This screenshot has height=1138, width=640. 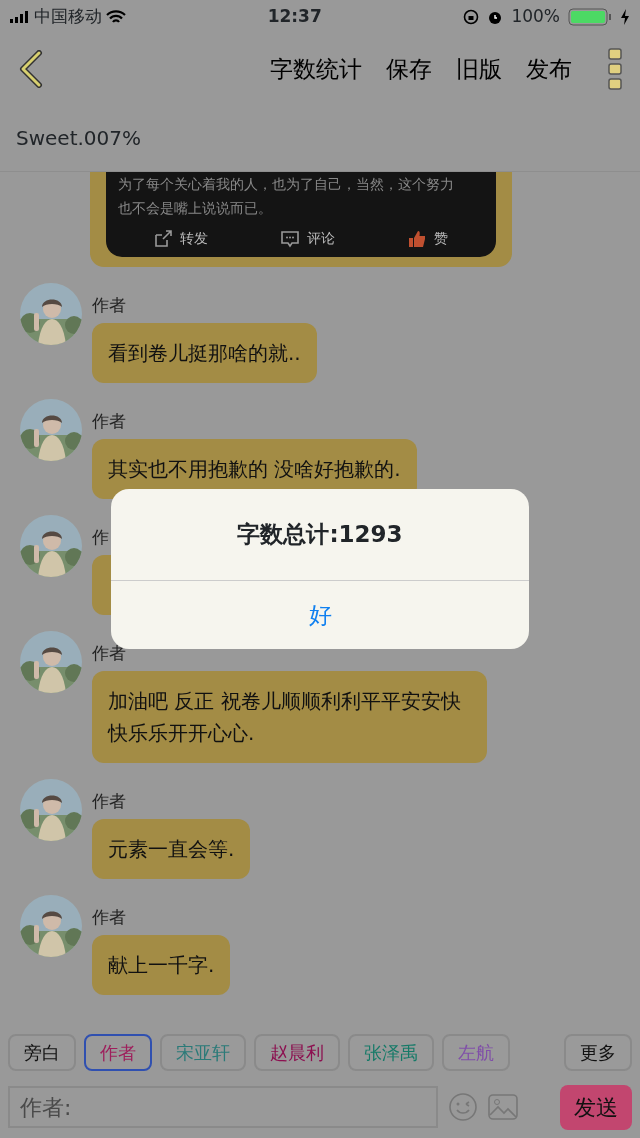 What do you see at coordinates (20, 17) in the screenshot?
I see `signal-icon` at bounding box center [20, 17].